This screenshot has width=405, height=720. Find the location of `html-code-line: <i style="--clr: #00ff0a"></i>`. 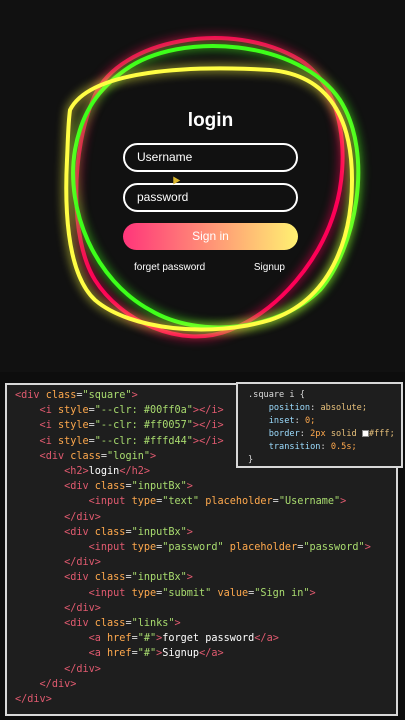

html-code-line: <i style="--clr: #00ff0a"></i> is located at coordinates (131, 411).